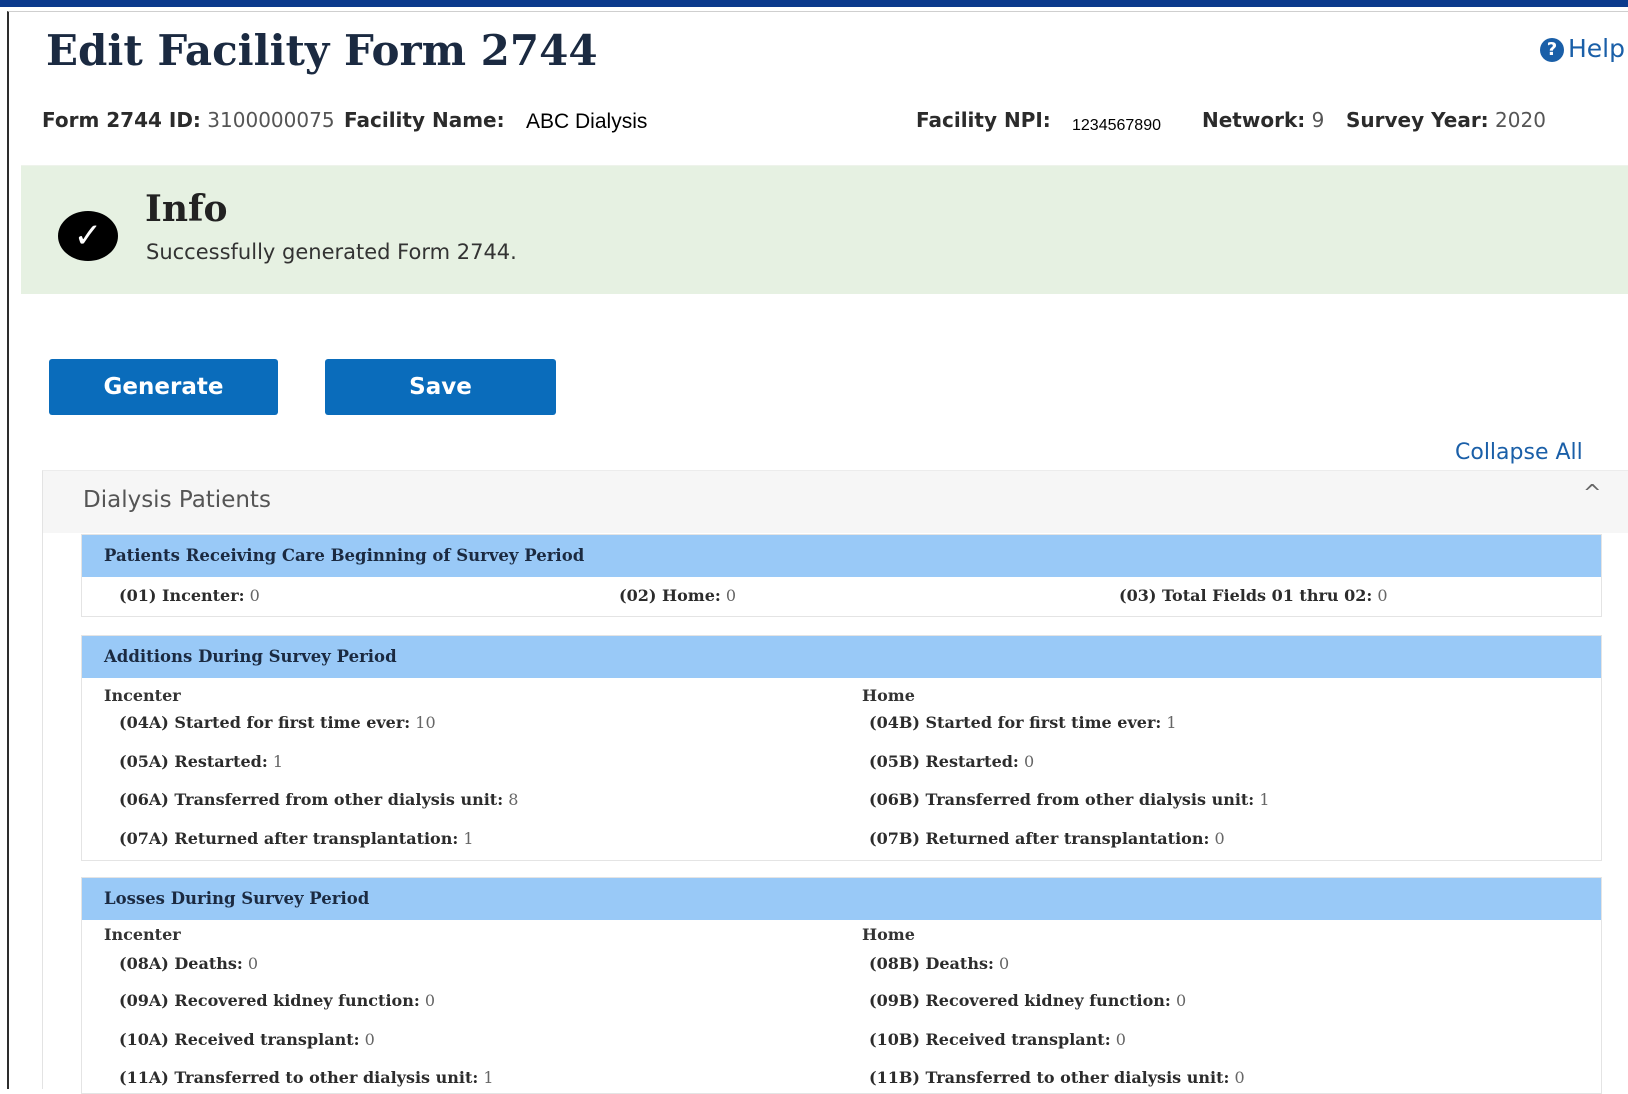 Image resolution: width=1628 pixels, height=1094 pixels. I want to click on help-link: ? Help, so click(1582, 48).